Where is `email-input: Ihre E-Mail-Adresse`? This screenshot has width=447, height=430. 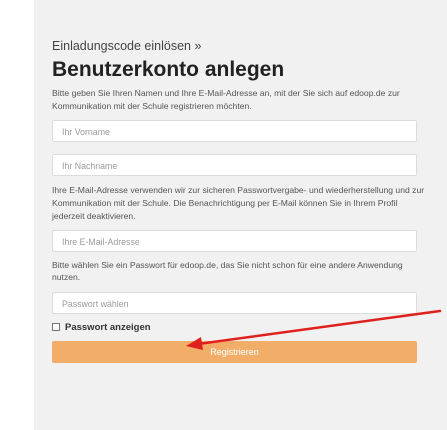
email-input: Ihre E-Mail-Adresse is located at coordinates (234, 240).